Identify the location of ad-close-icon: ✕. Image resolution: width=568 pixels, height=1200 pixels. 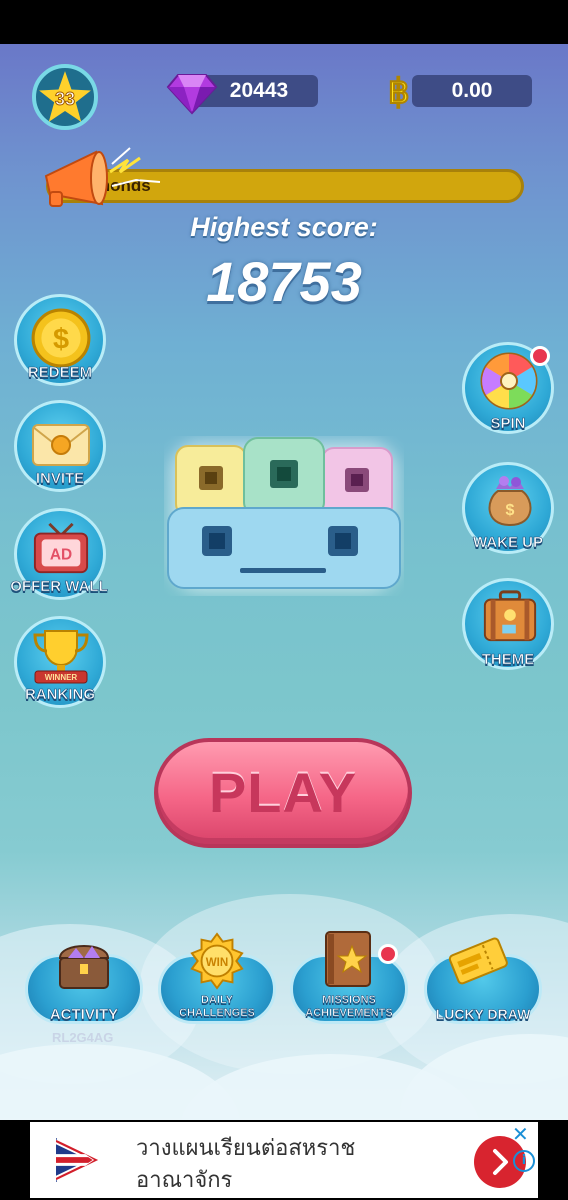
(520, 1134).